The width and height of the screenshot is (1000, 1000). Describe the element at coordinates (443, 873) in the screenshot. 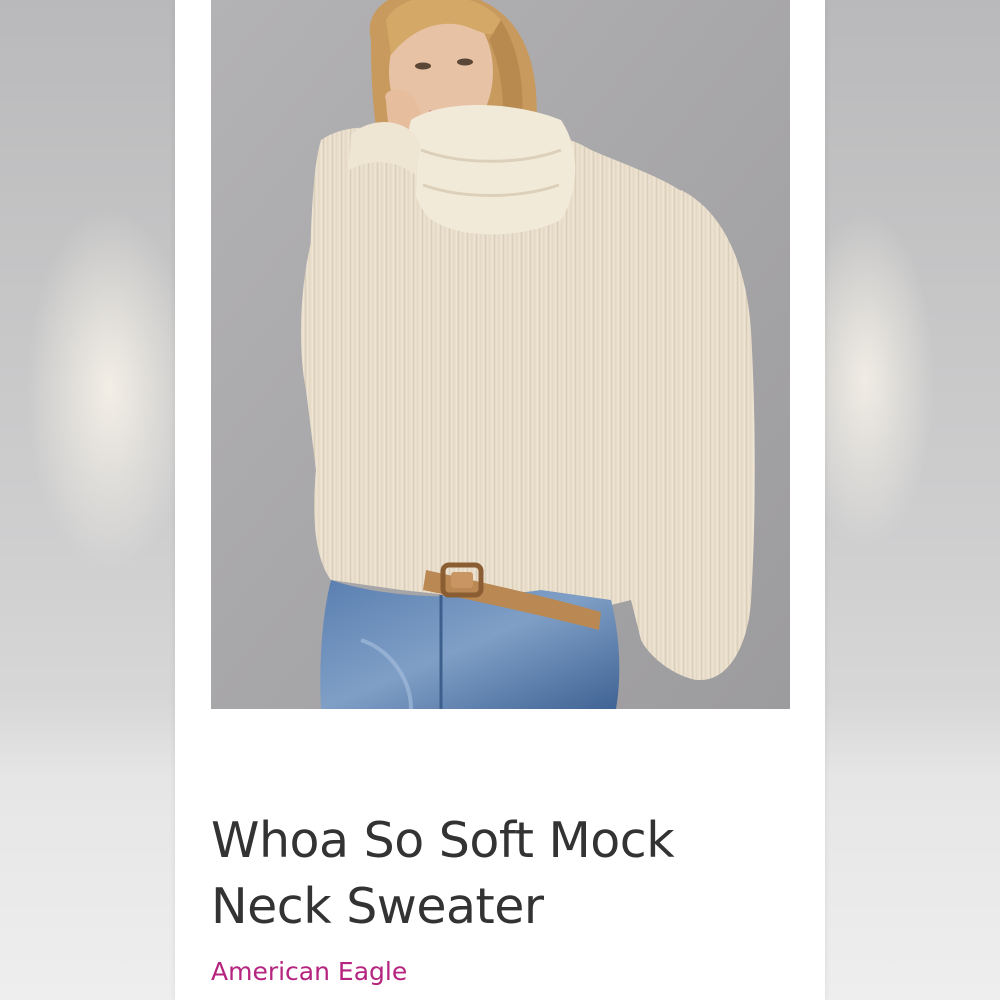

I see `product-title: Whoa So Soft Mock Neck Sweater` at that location.